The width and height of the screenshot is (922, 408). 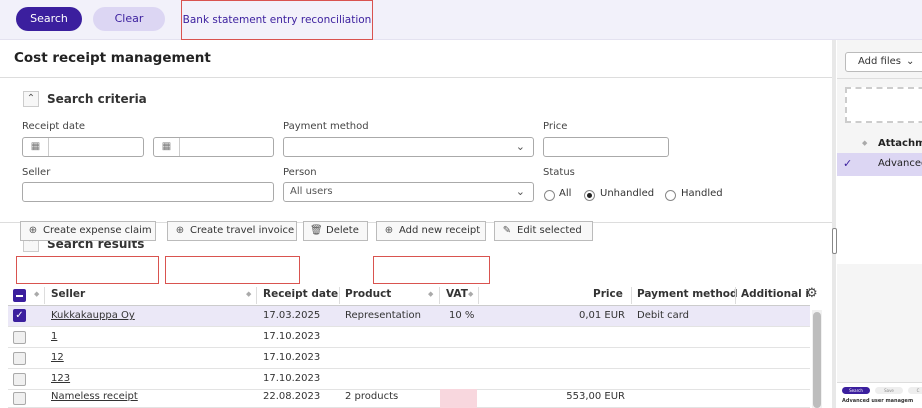 I want to click on chevron-up-icon: ⌃, so click(x=31, y=98).